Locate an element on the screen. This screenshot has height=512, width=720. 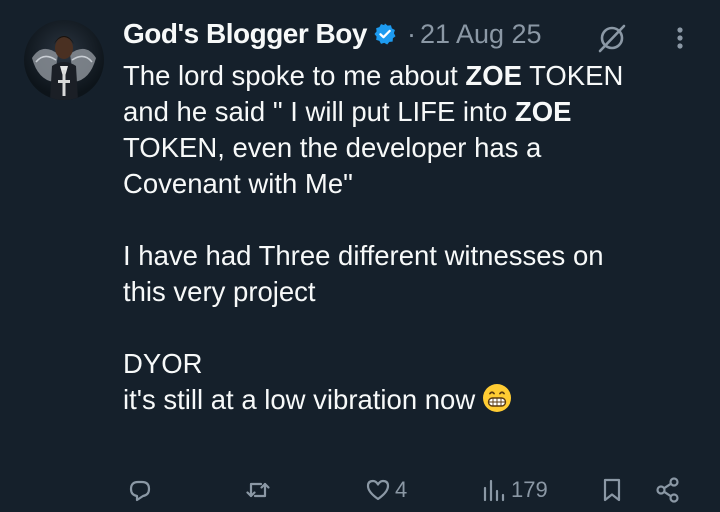
repost-icon is located at coordinates (258, 490).